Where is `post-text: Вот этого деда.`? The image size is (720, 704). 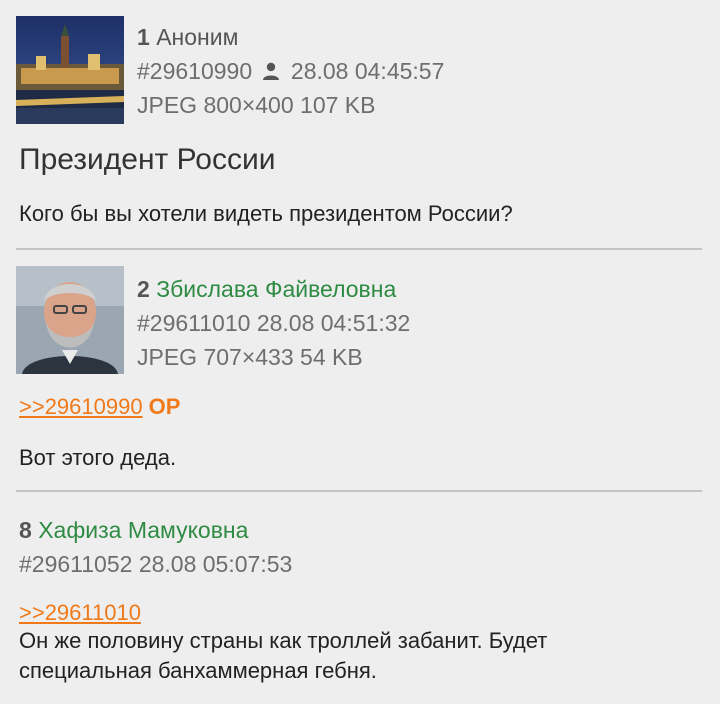 post-text: Вот этого деда. is located at coordinates (98, 457).